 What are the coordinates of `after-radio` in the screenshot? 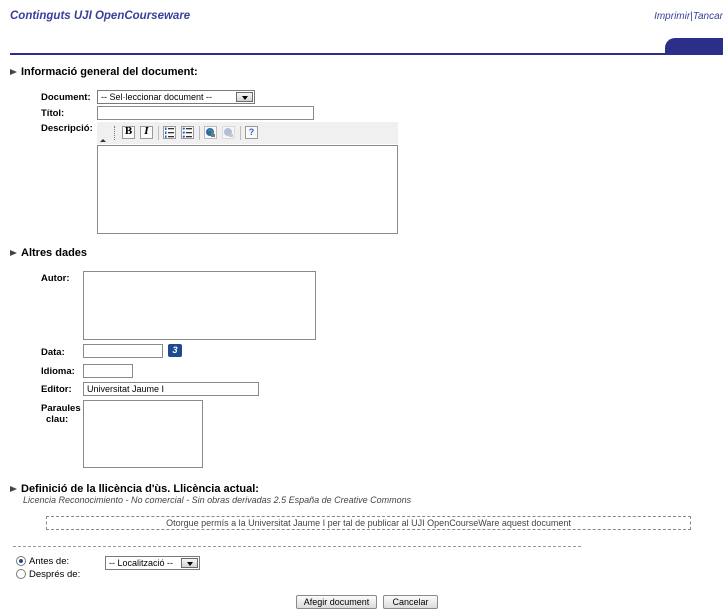 It's located at (21, 574).